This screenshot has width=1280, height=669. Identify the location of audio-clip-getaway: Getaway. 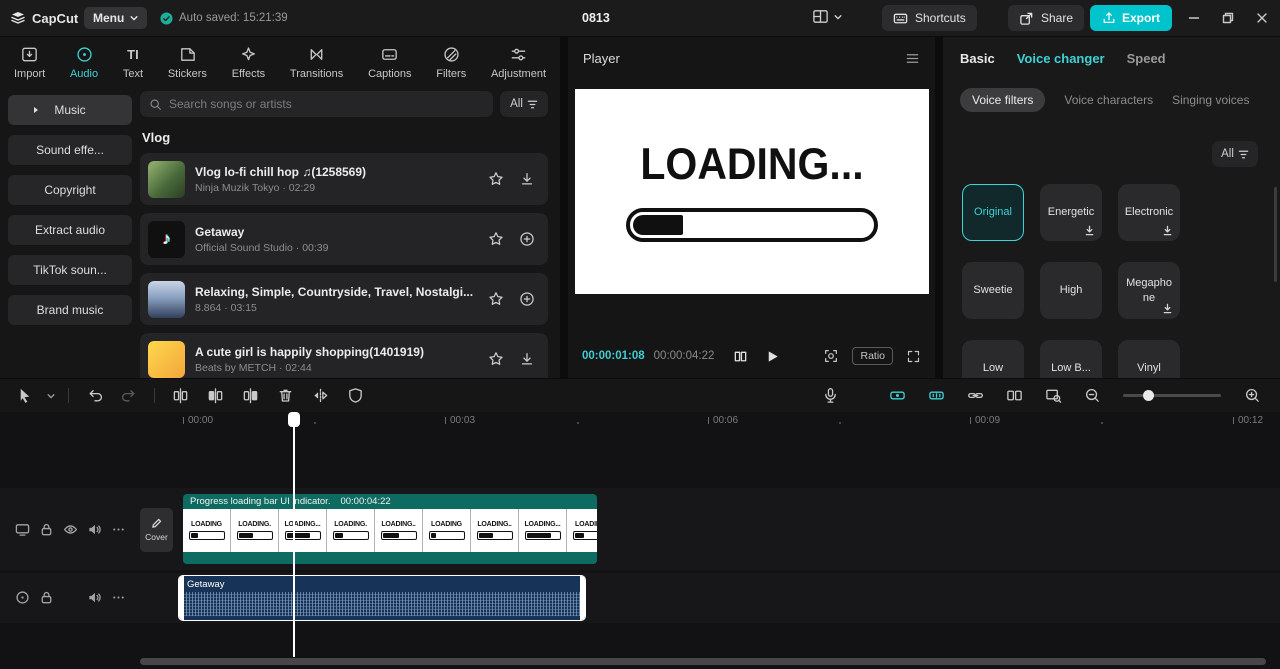
(382, 598).